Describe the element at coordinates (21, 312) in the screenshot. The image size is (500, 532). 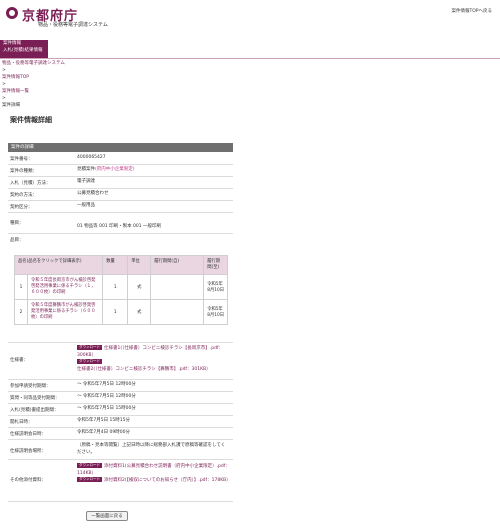
I see `row-number: 2` at that location.